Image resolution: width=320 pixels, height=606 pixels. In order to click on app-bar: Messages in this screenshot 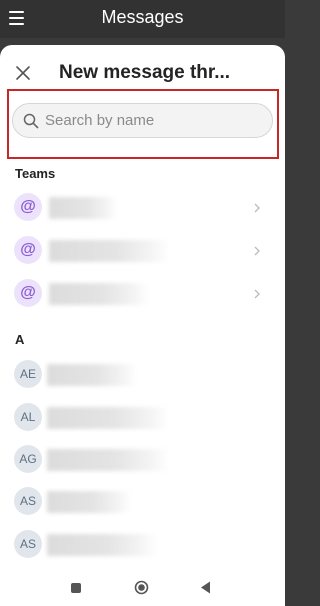, I will do `click(142, 19)`.